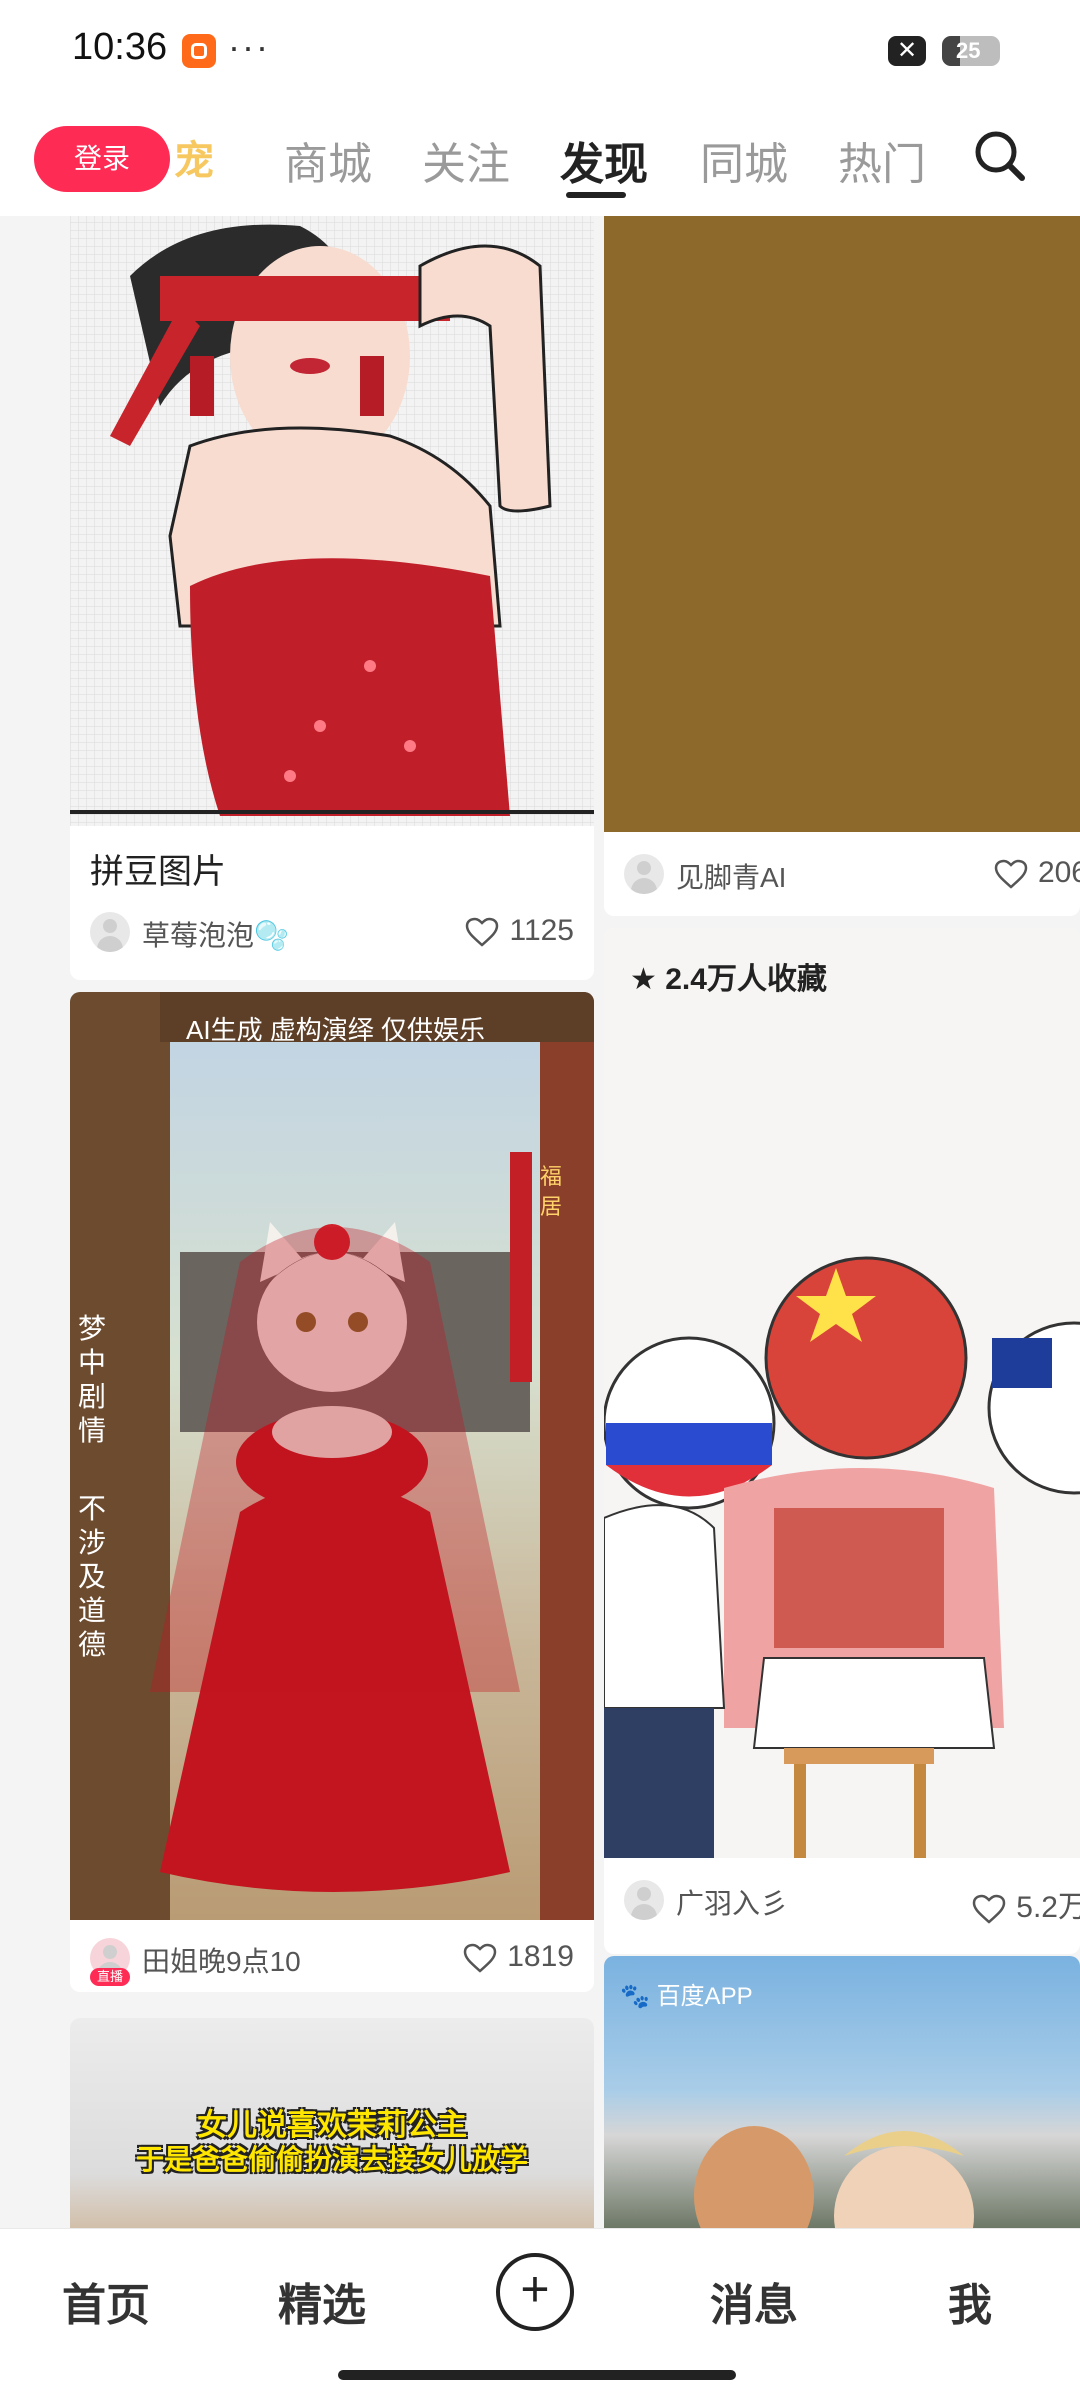 This screenshot has height=2401, width=1080. What do you see at coordinates (882, 160) in the screenshot?
I see `tab-hot: 热门` at bounding box center [882, 160].